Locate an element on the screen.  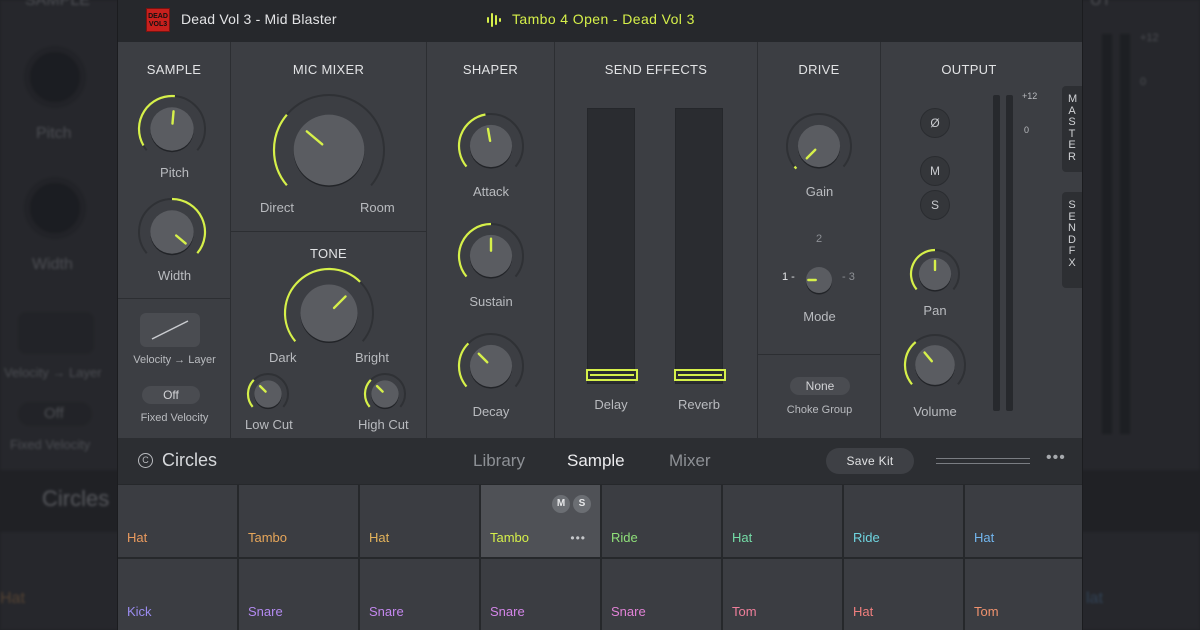
tab-library: Library is located at coordinates (499, 461).